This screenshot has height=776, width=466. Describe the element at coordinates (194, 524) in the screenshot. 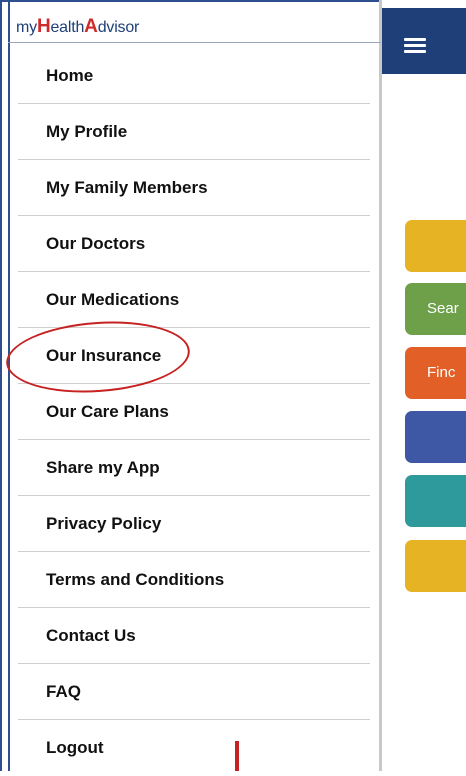

I see `menu-item-privacy-policy: Privacy Policy` at that location.